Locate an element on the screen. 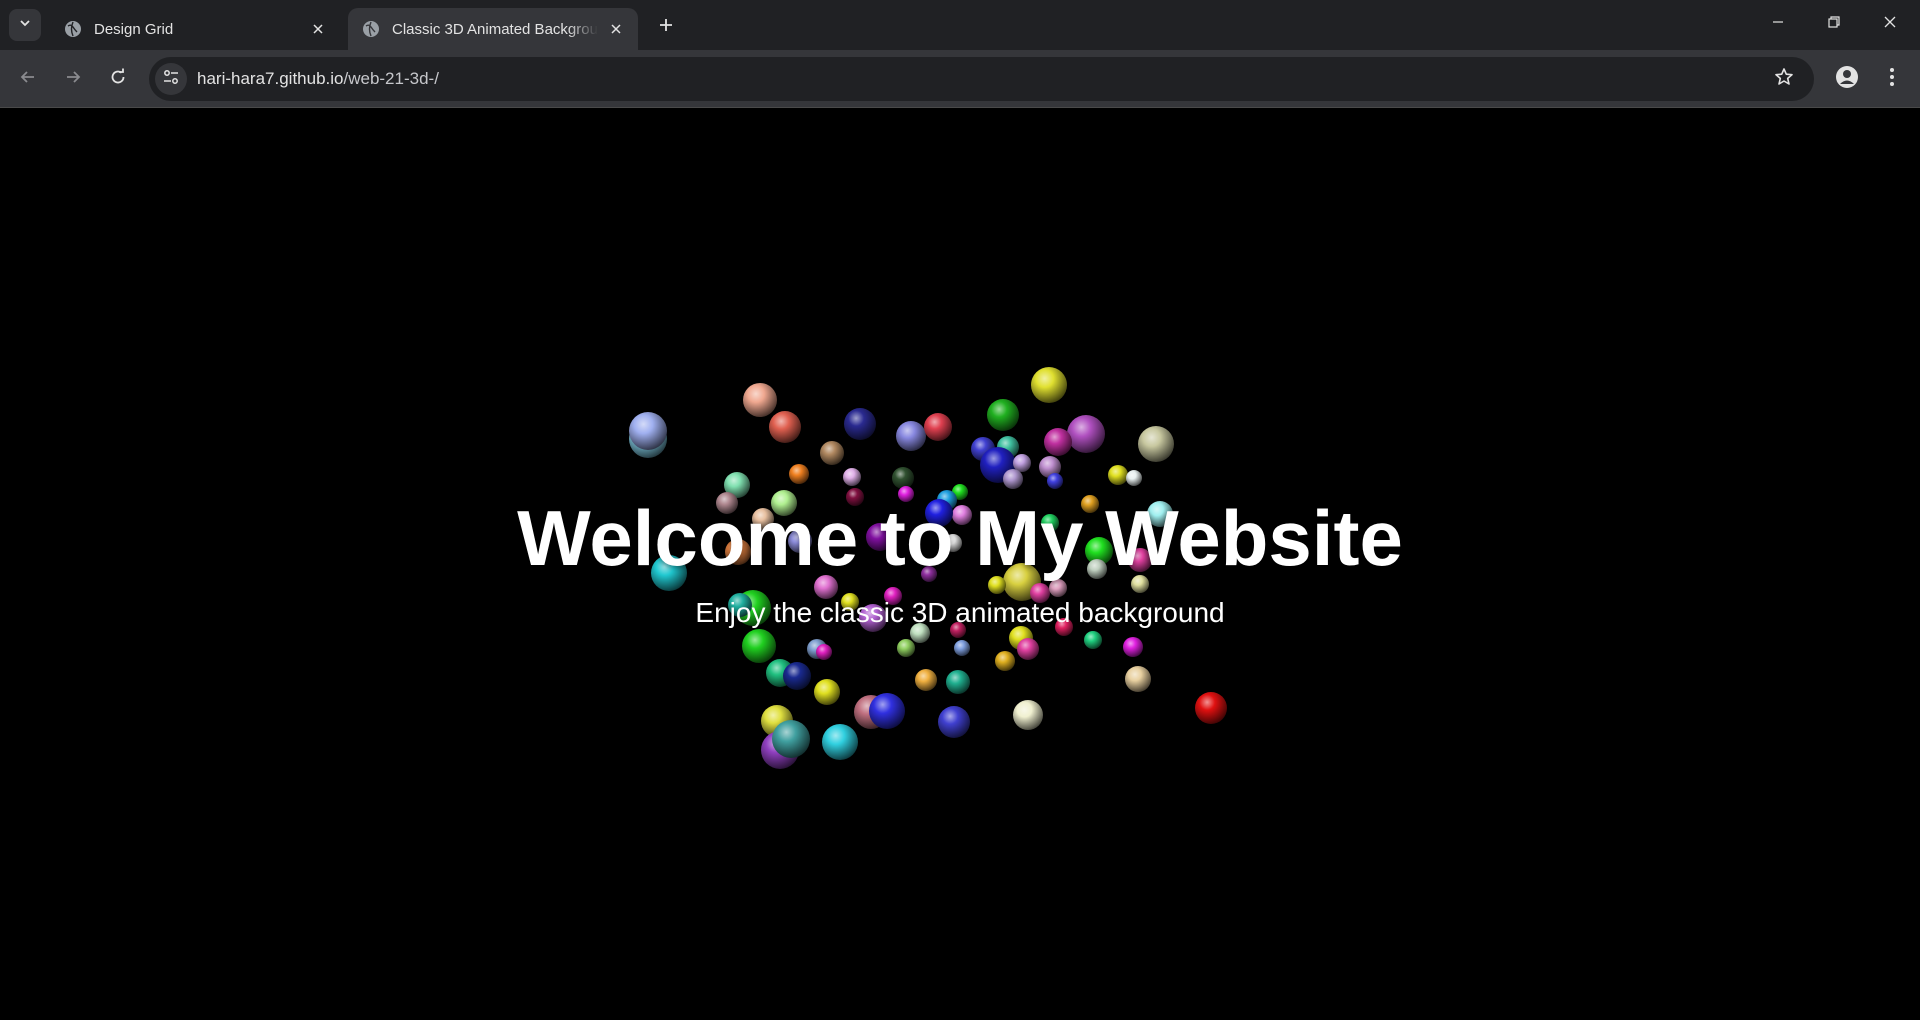 The image size is (1920, 1020). page-subtitle: Enjoy the classic 3D animated background is located at coordinates (960, 612).